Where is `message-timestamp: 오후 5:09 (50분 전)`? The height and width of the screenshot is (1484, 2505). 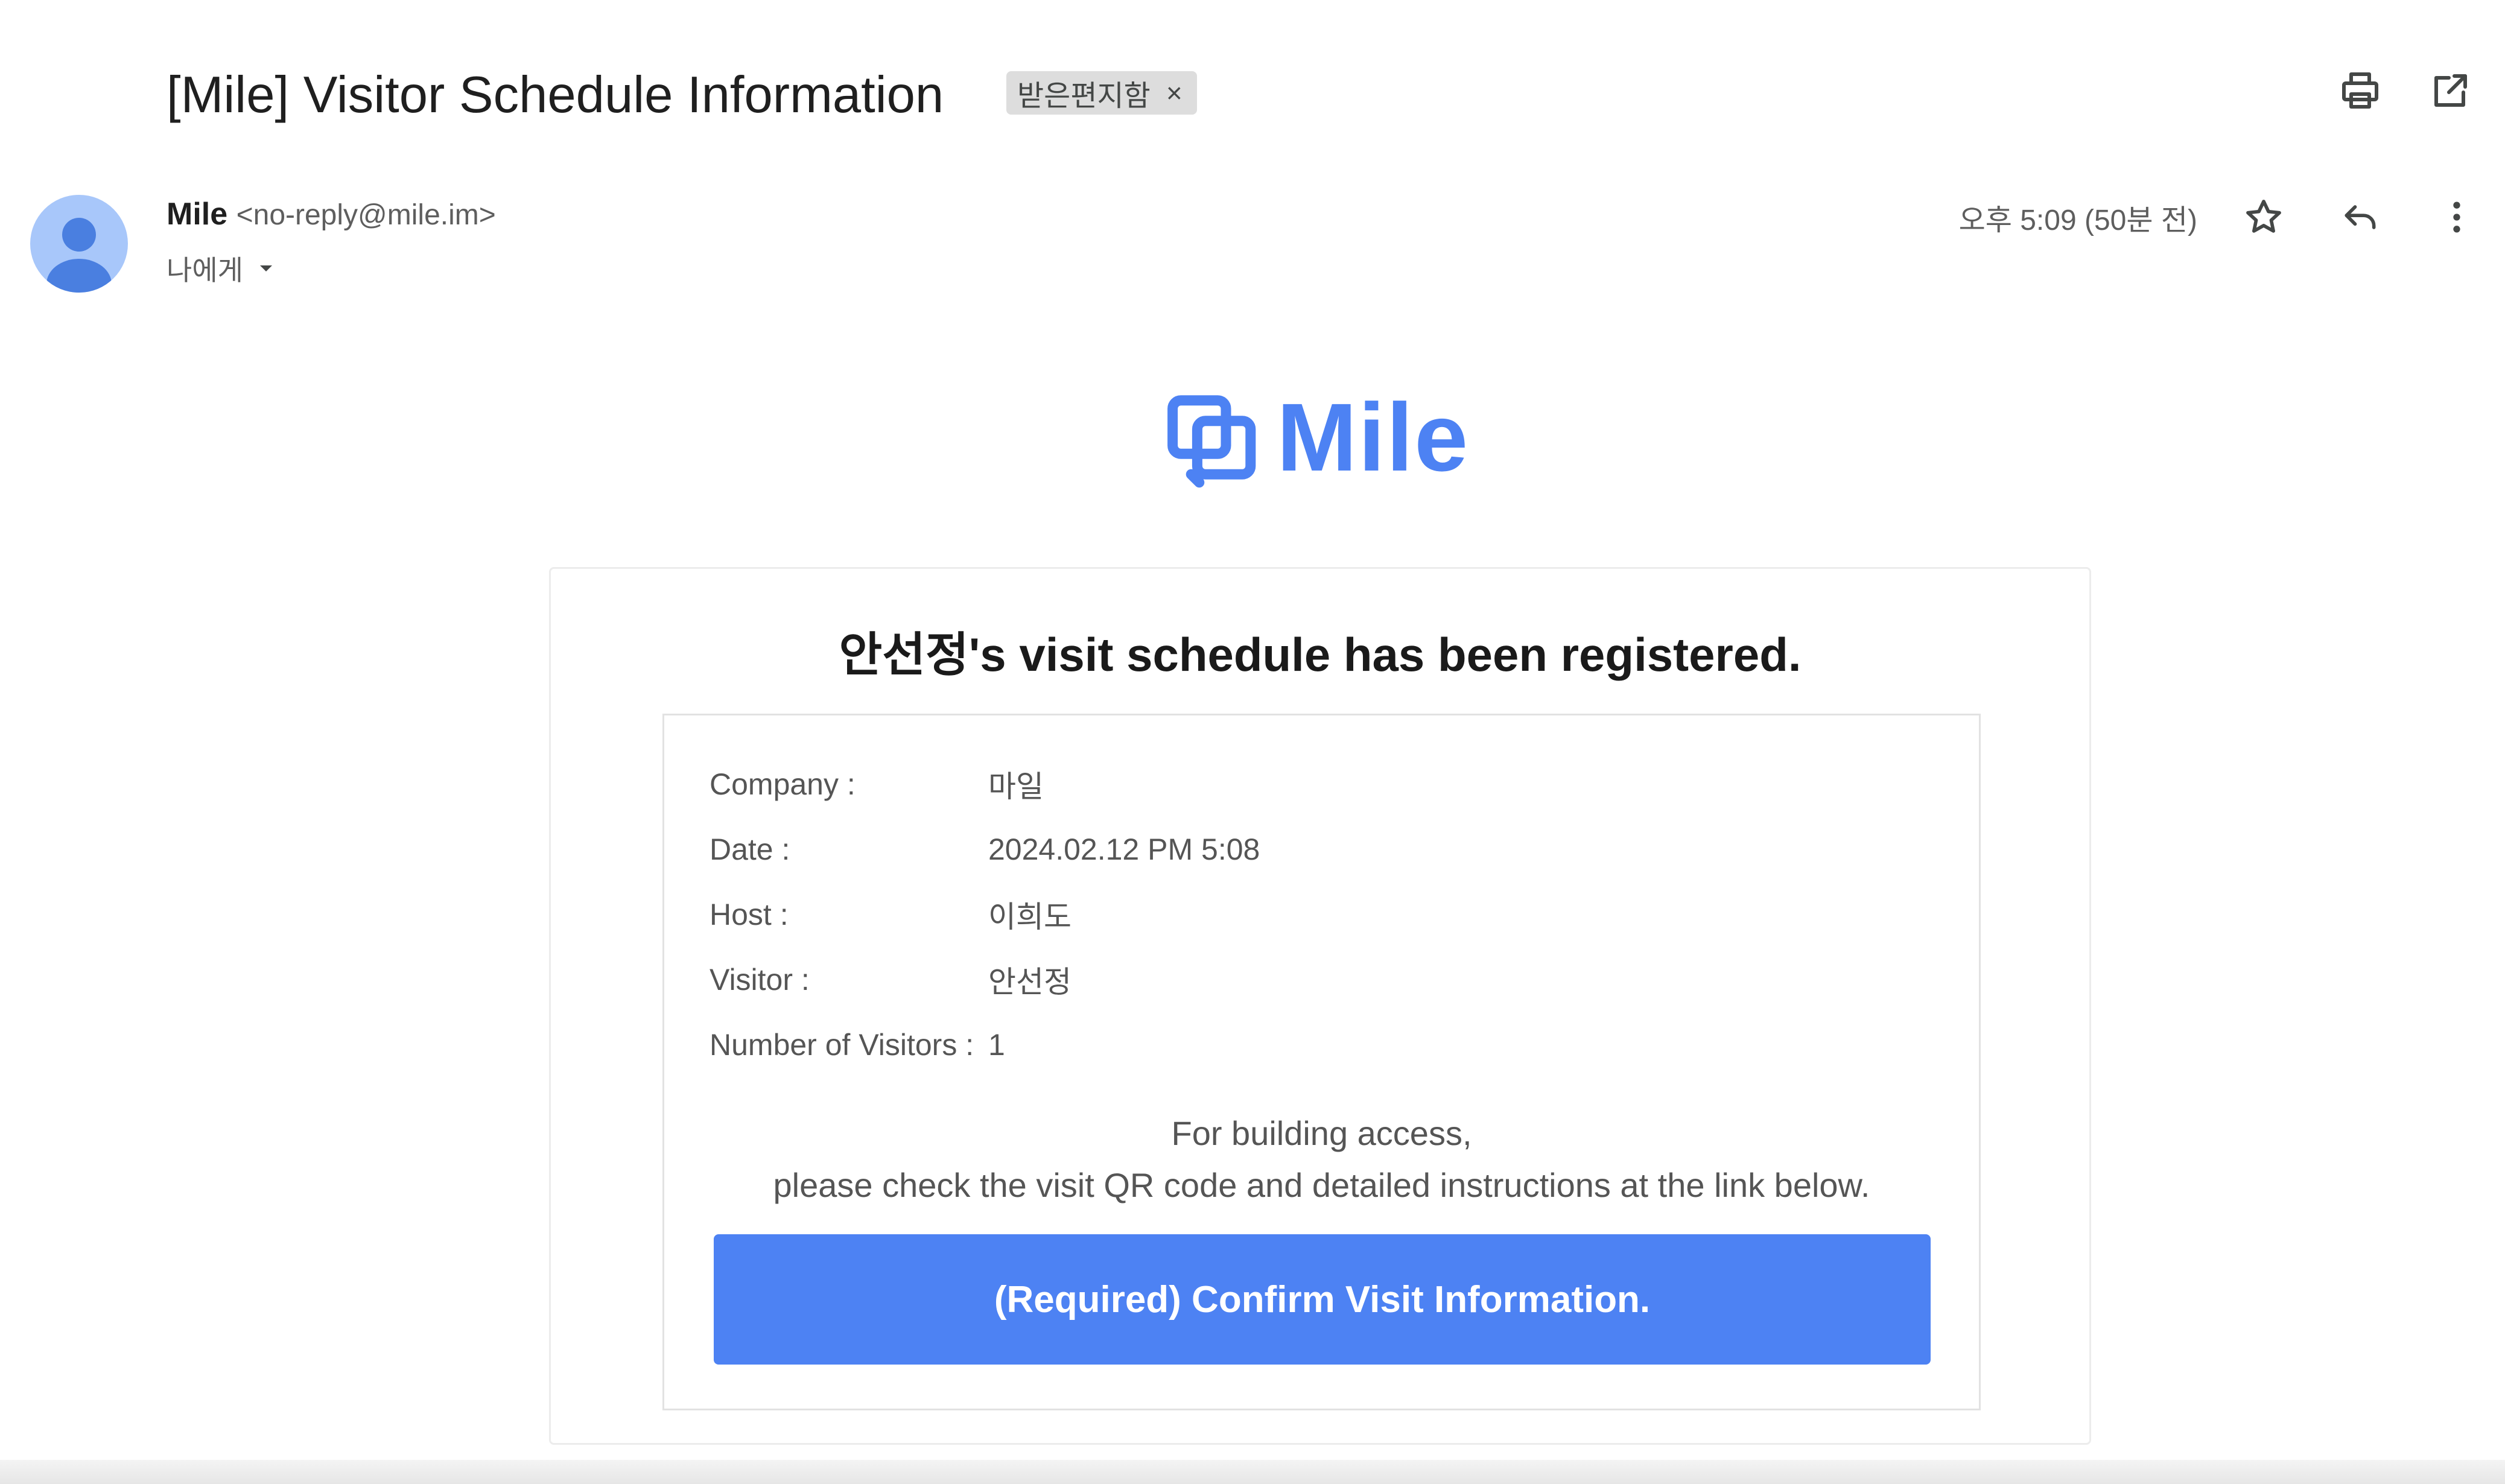
message-timestamp: 오후 5:09 (50분 전) is located at coordinates (2077, 220).